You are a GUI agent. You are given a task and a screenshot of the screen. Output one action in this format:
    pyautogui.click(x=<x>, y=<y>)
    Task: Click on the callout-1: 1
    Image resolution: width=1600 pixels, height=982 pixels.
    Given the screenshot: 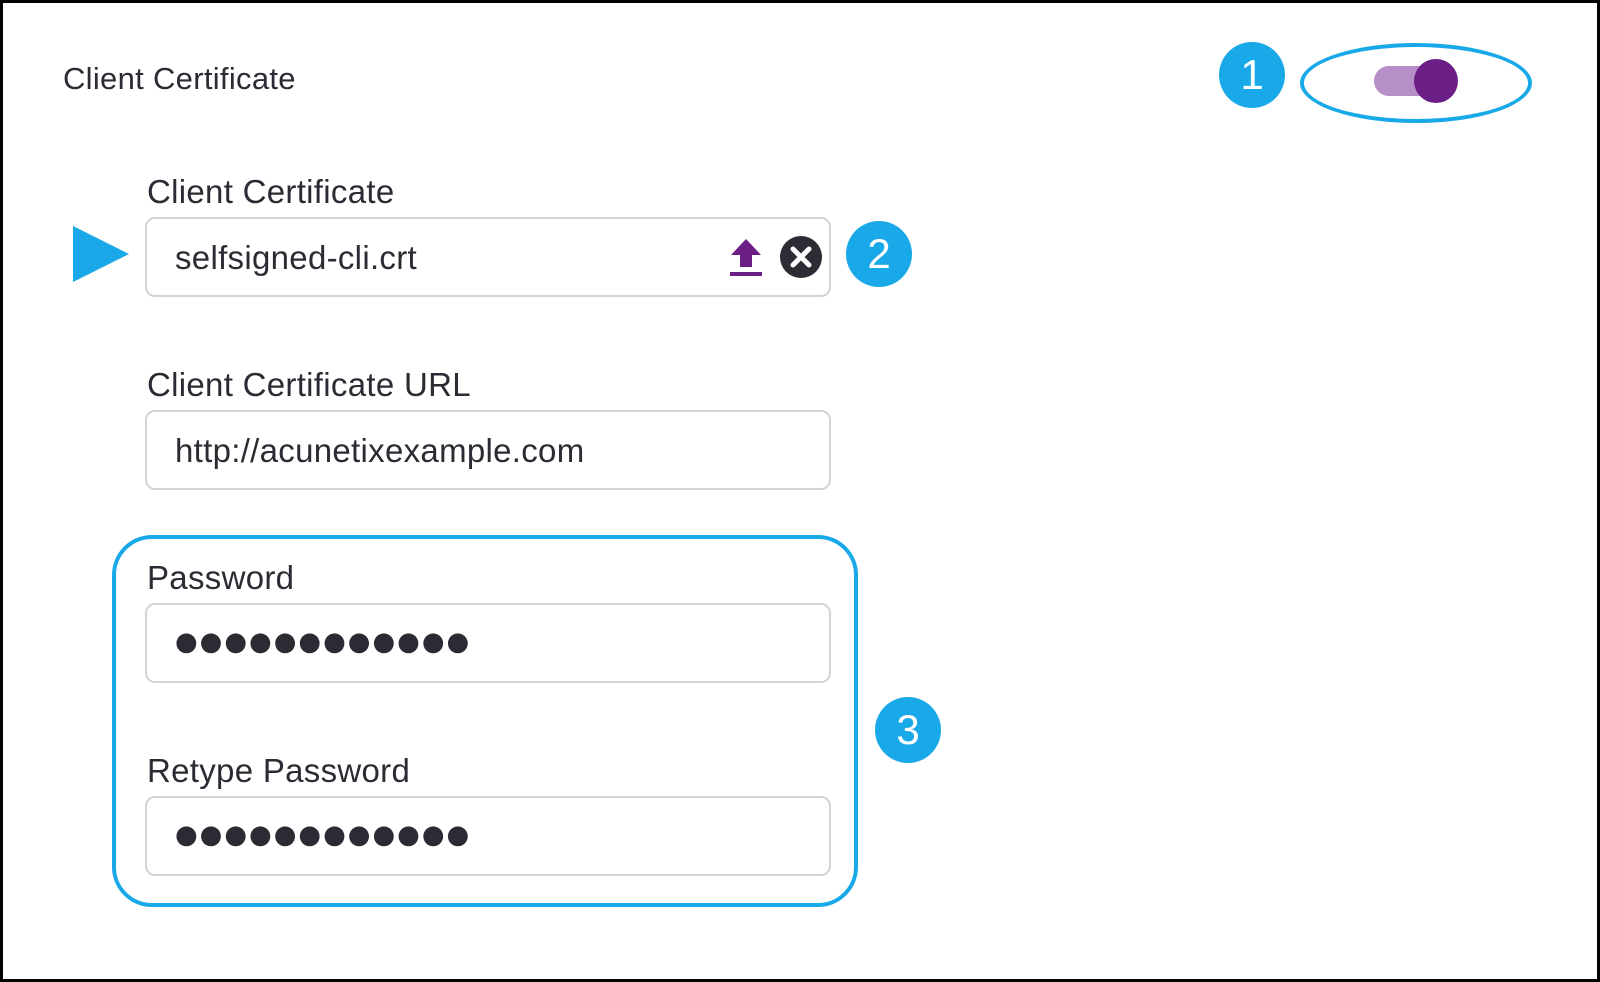 What is the action you would take?
    pyautogui.click(x=1252, y=75)
    